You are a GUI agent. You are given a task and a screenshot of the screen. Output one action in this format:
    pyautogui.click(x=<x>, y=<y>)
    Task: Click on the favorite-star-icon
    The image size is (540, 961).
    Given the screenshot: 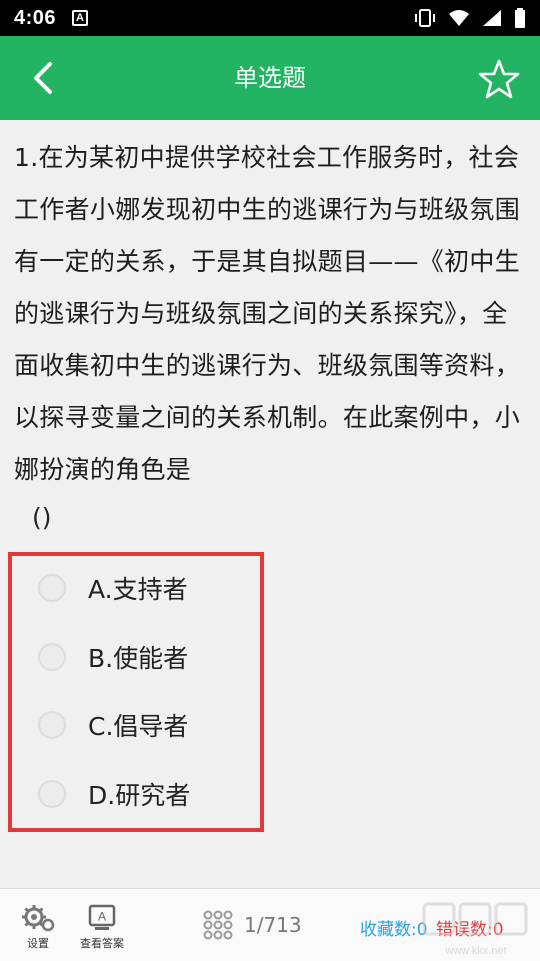 What is the action you would take?
    pyautogui.click(x=499, y=79)
    